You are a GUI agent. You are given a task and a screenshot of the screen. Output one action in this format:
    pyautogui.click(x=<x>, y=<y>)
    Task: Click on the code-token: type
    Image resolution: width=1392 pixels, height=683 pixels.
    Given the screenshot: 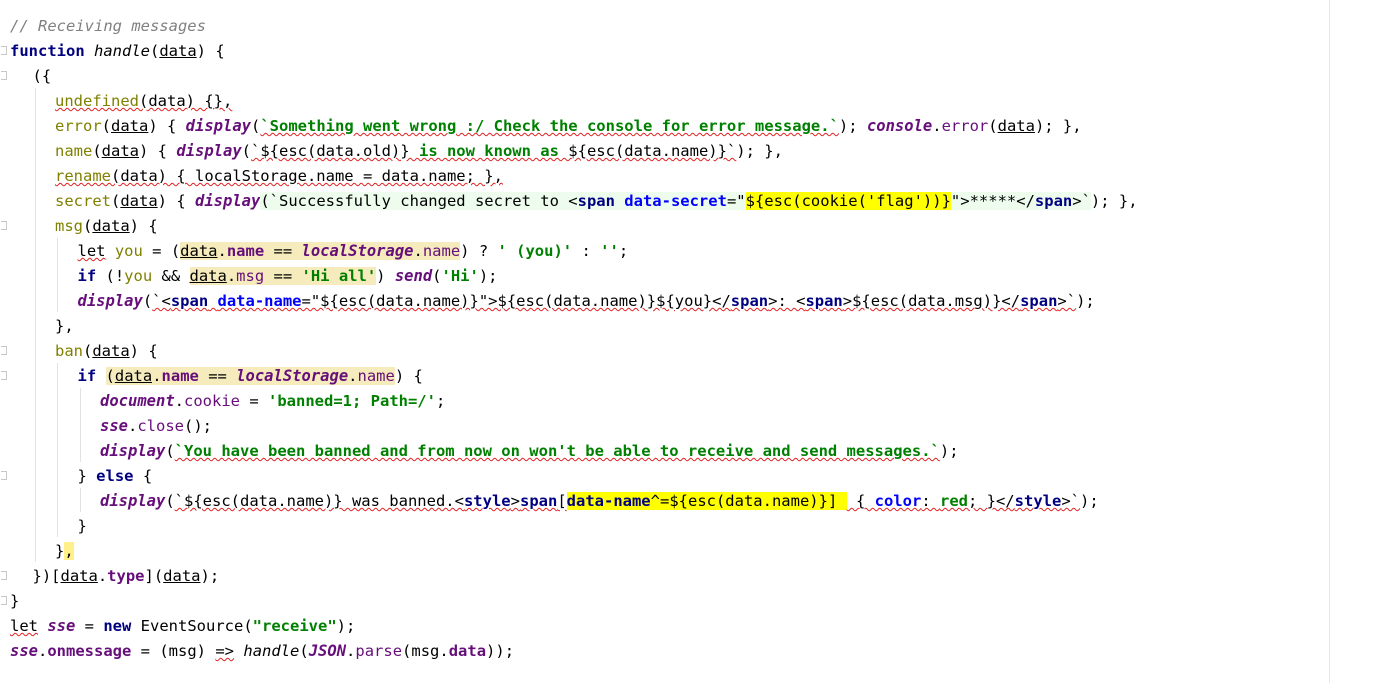 What is the action you would take?
    pyautogui.click(x=126, y=576)
    